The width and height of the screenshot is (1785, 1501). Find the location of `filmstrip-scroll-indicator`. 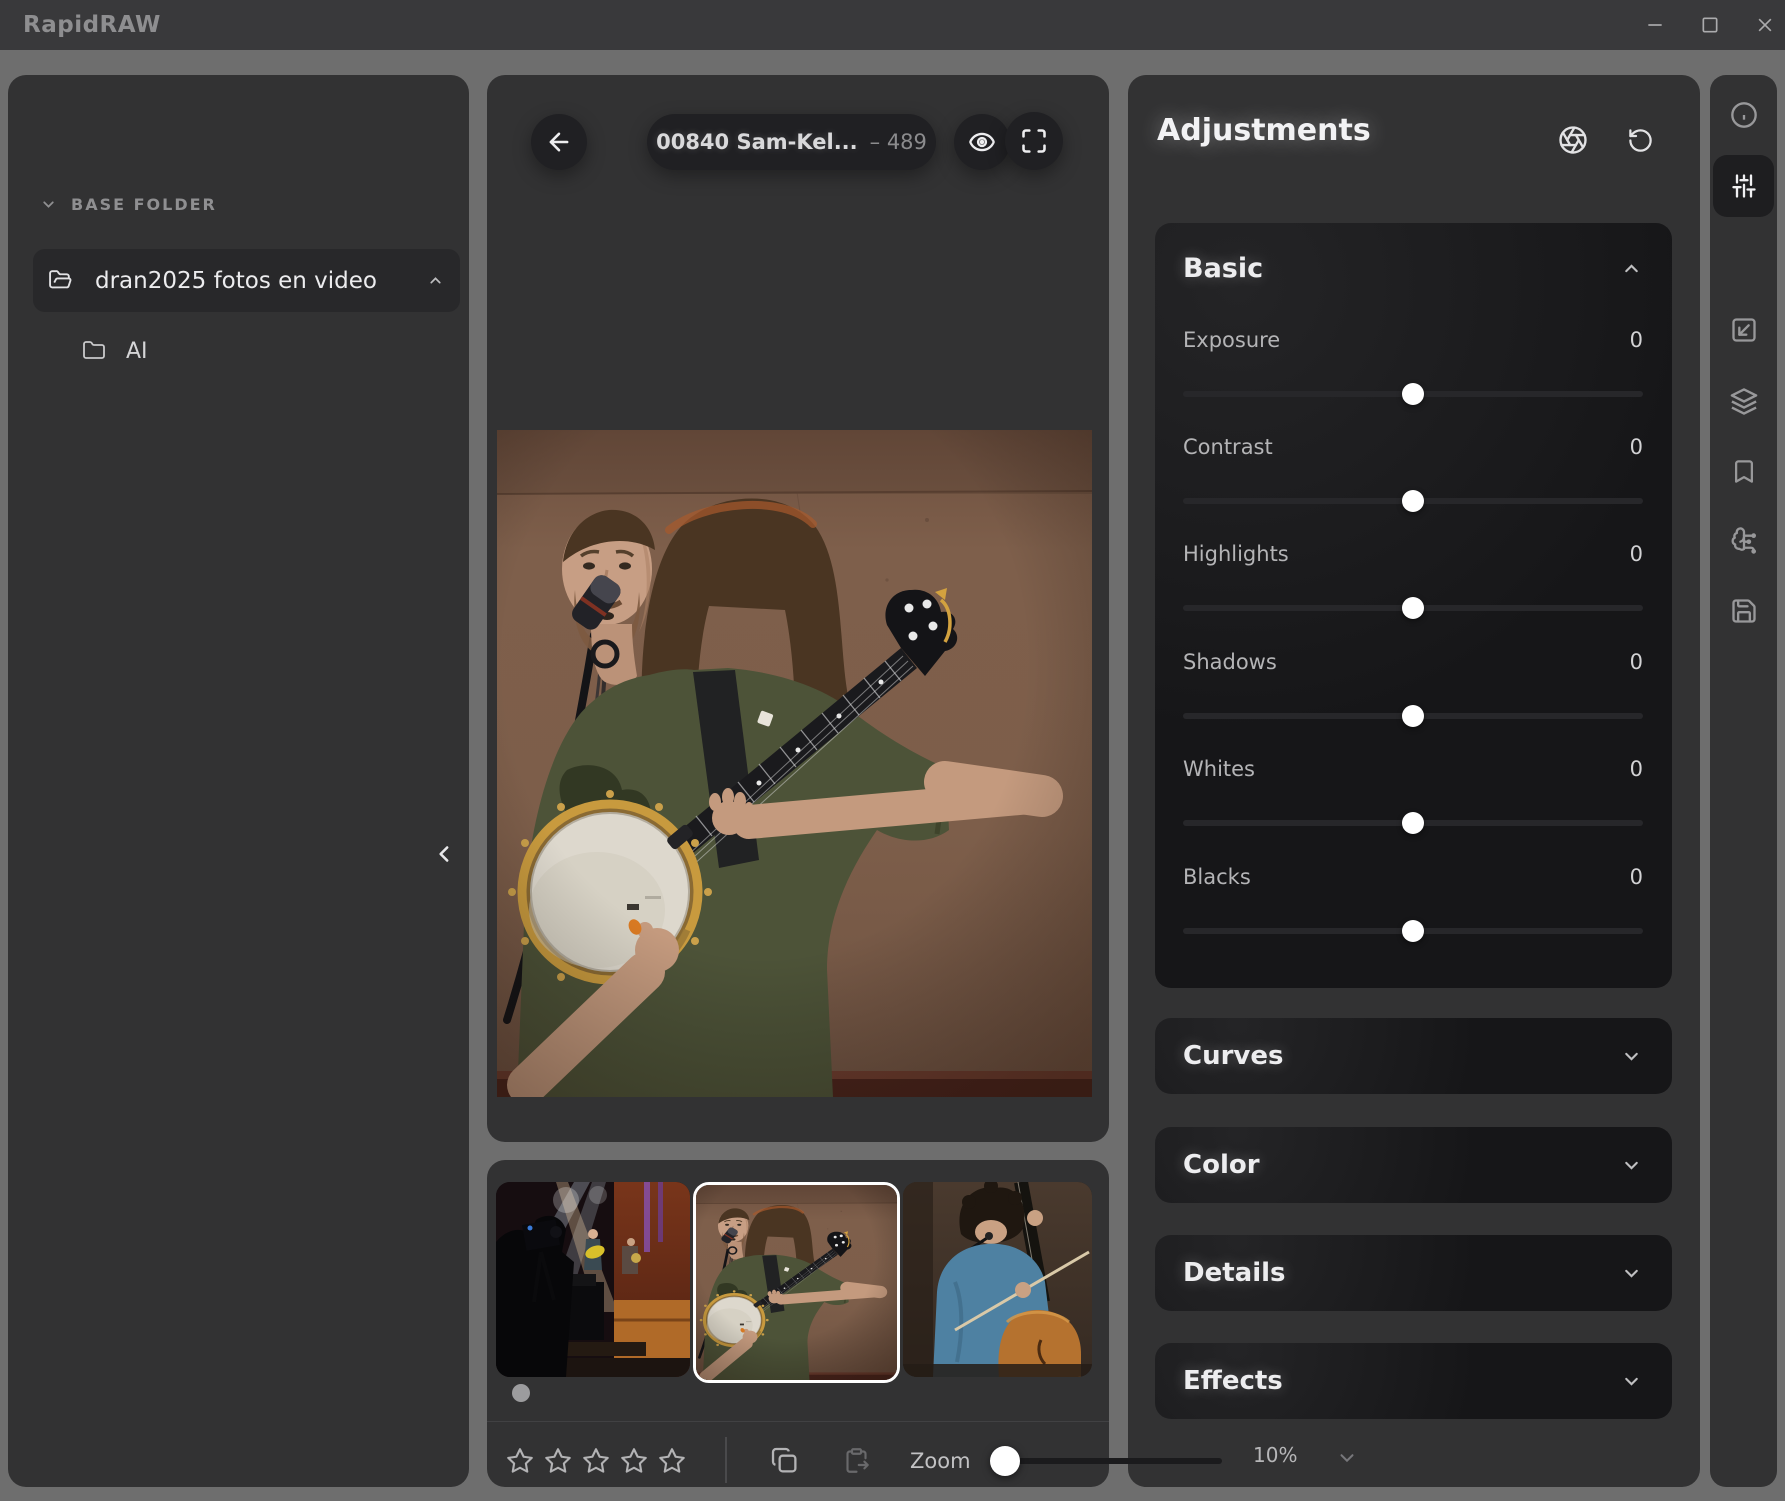

filmstrip-scroll-indicator is located at coordinates (521, 1393).